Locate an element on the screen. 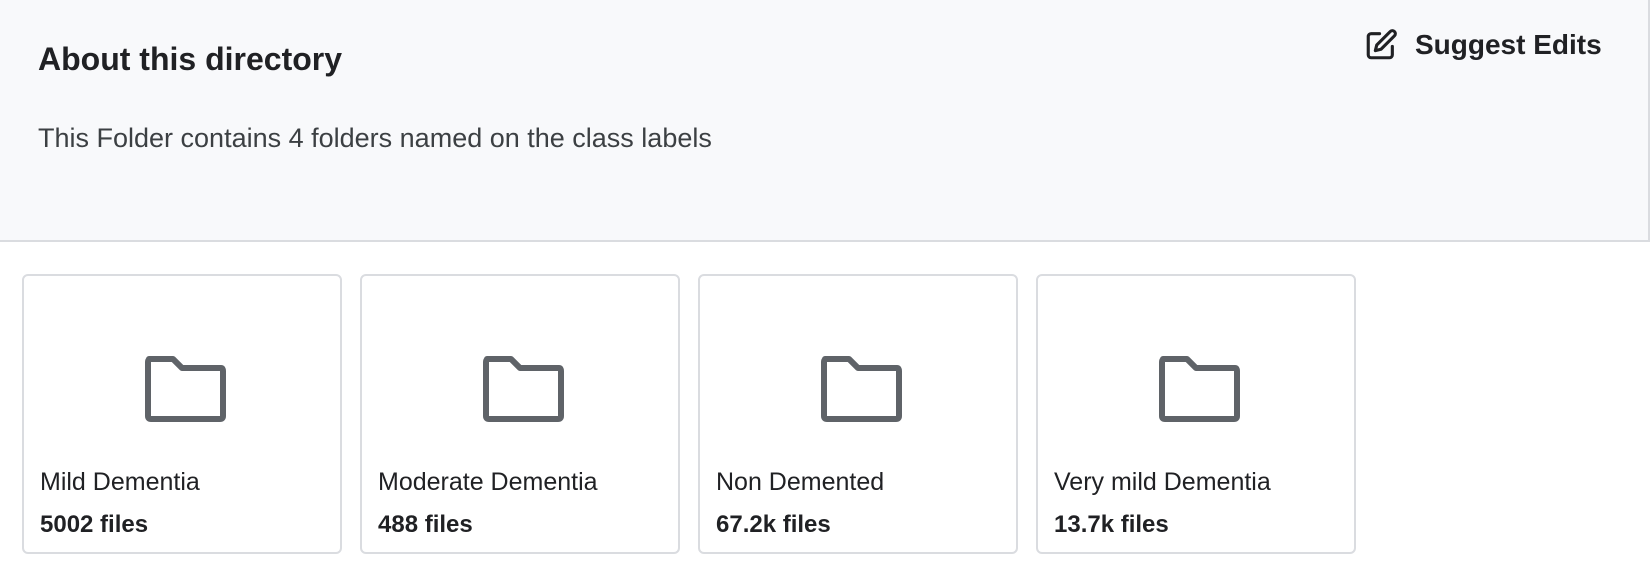 The width and height of the screenshot is (1650, 574). about-title: About this directory is located at coordinates (190, 59).